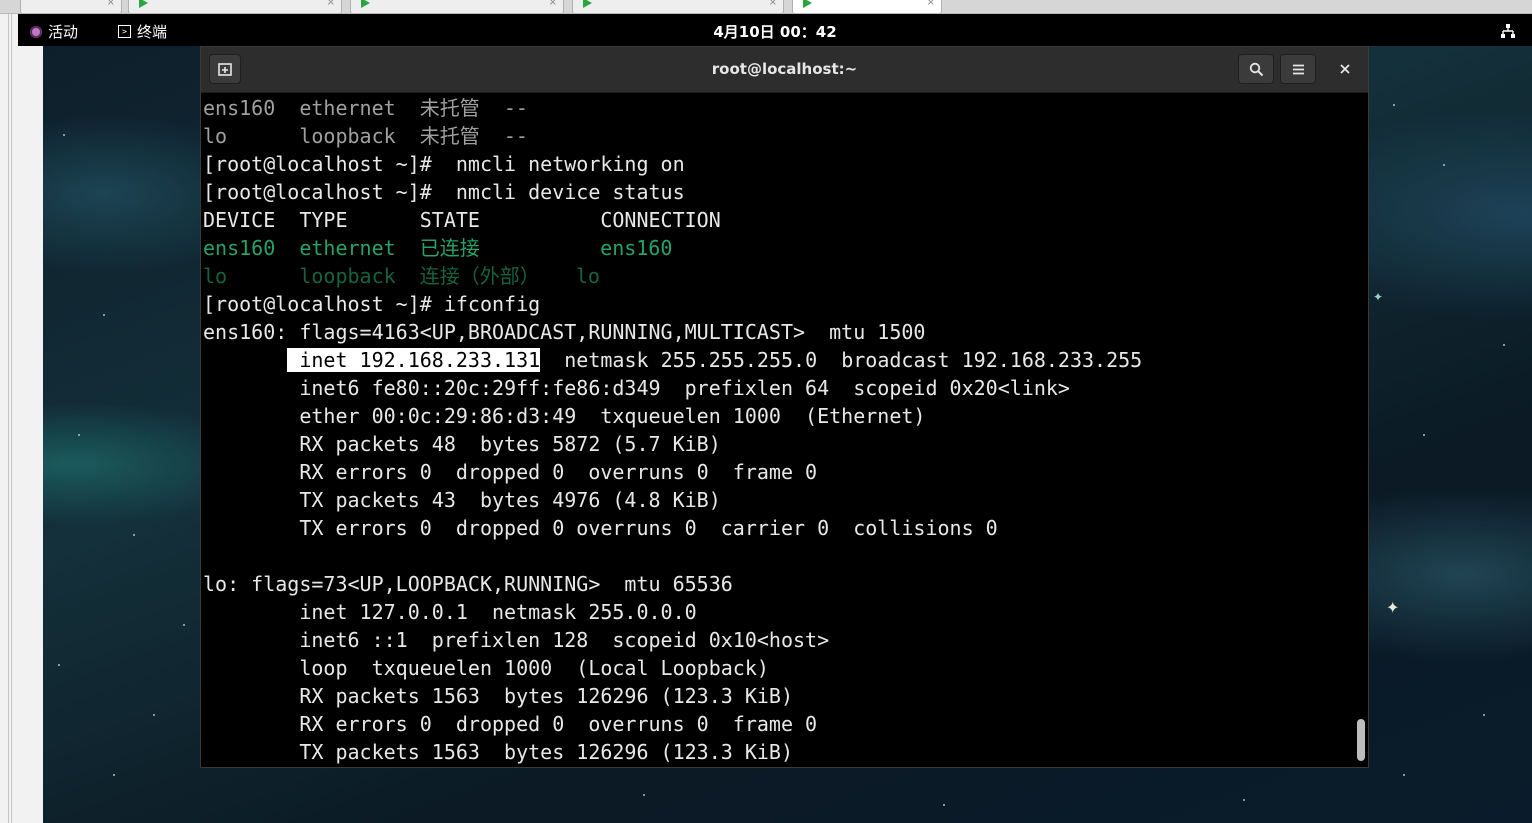 Image resolution: width=1532 pixels, height=823 pixels. What do you see at coordinates (36, 31) in the screenshot?
I see `gnome-activities-icon` at bounding box center [36, 31].